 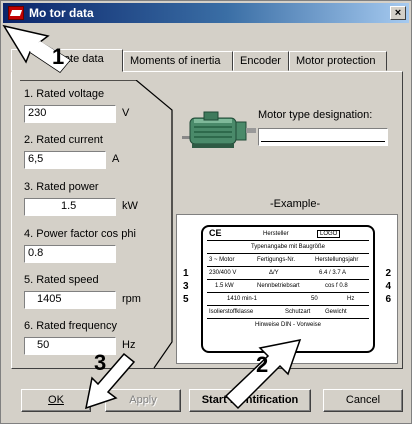 I want to click on callout-3: 3, so click(x=100, y=362).